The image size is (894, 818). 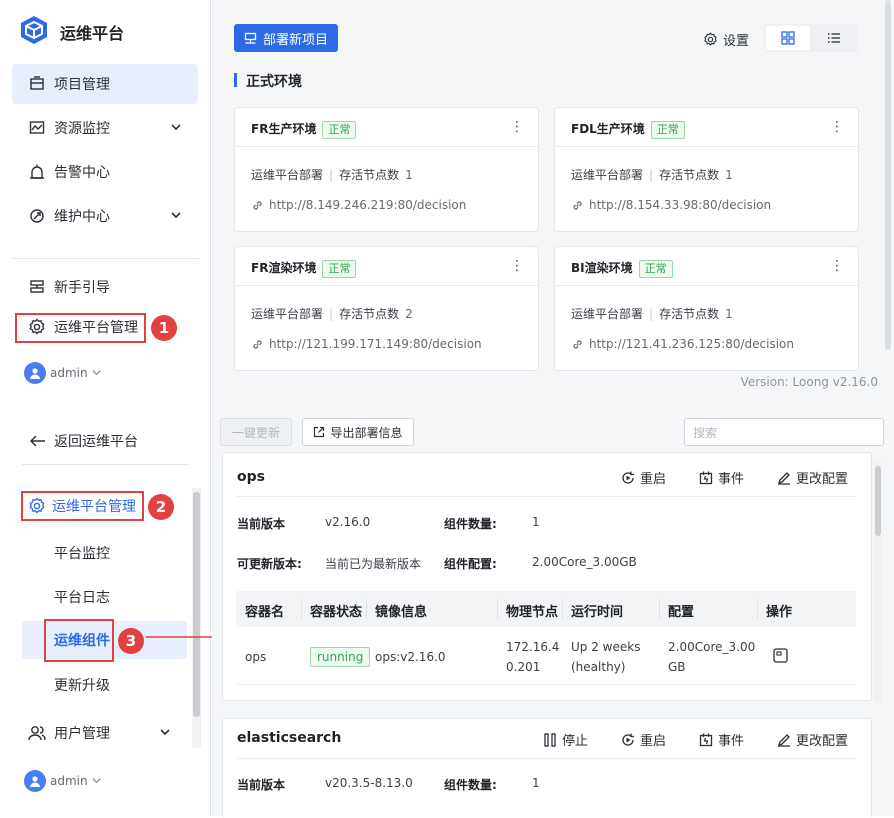 What do you see at coordinates (811, 38) in the screenshot?
I see `view-toggle` at bounding box center [811, 38].